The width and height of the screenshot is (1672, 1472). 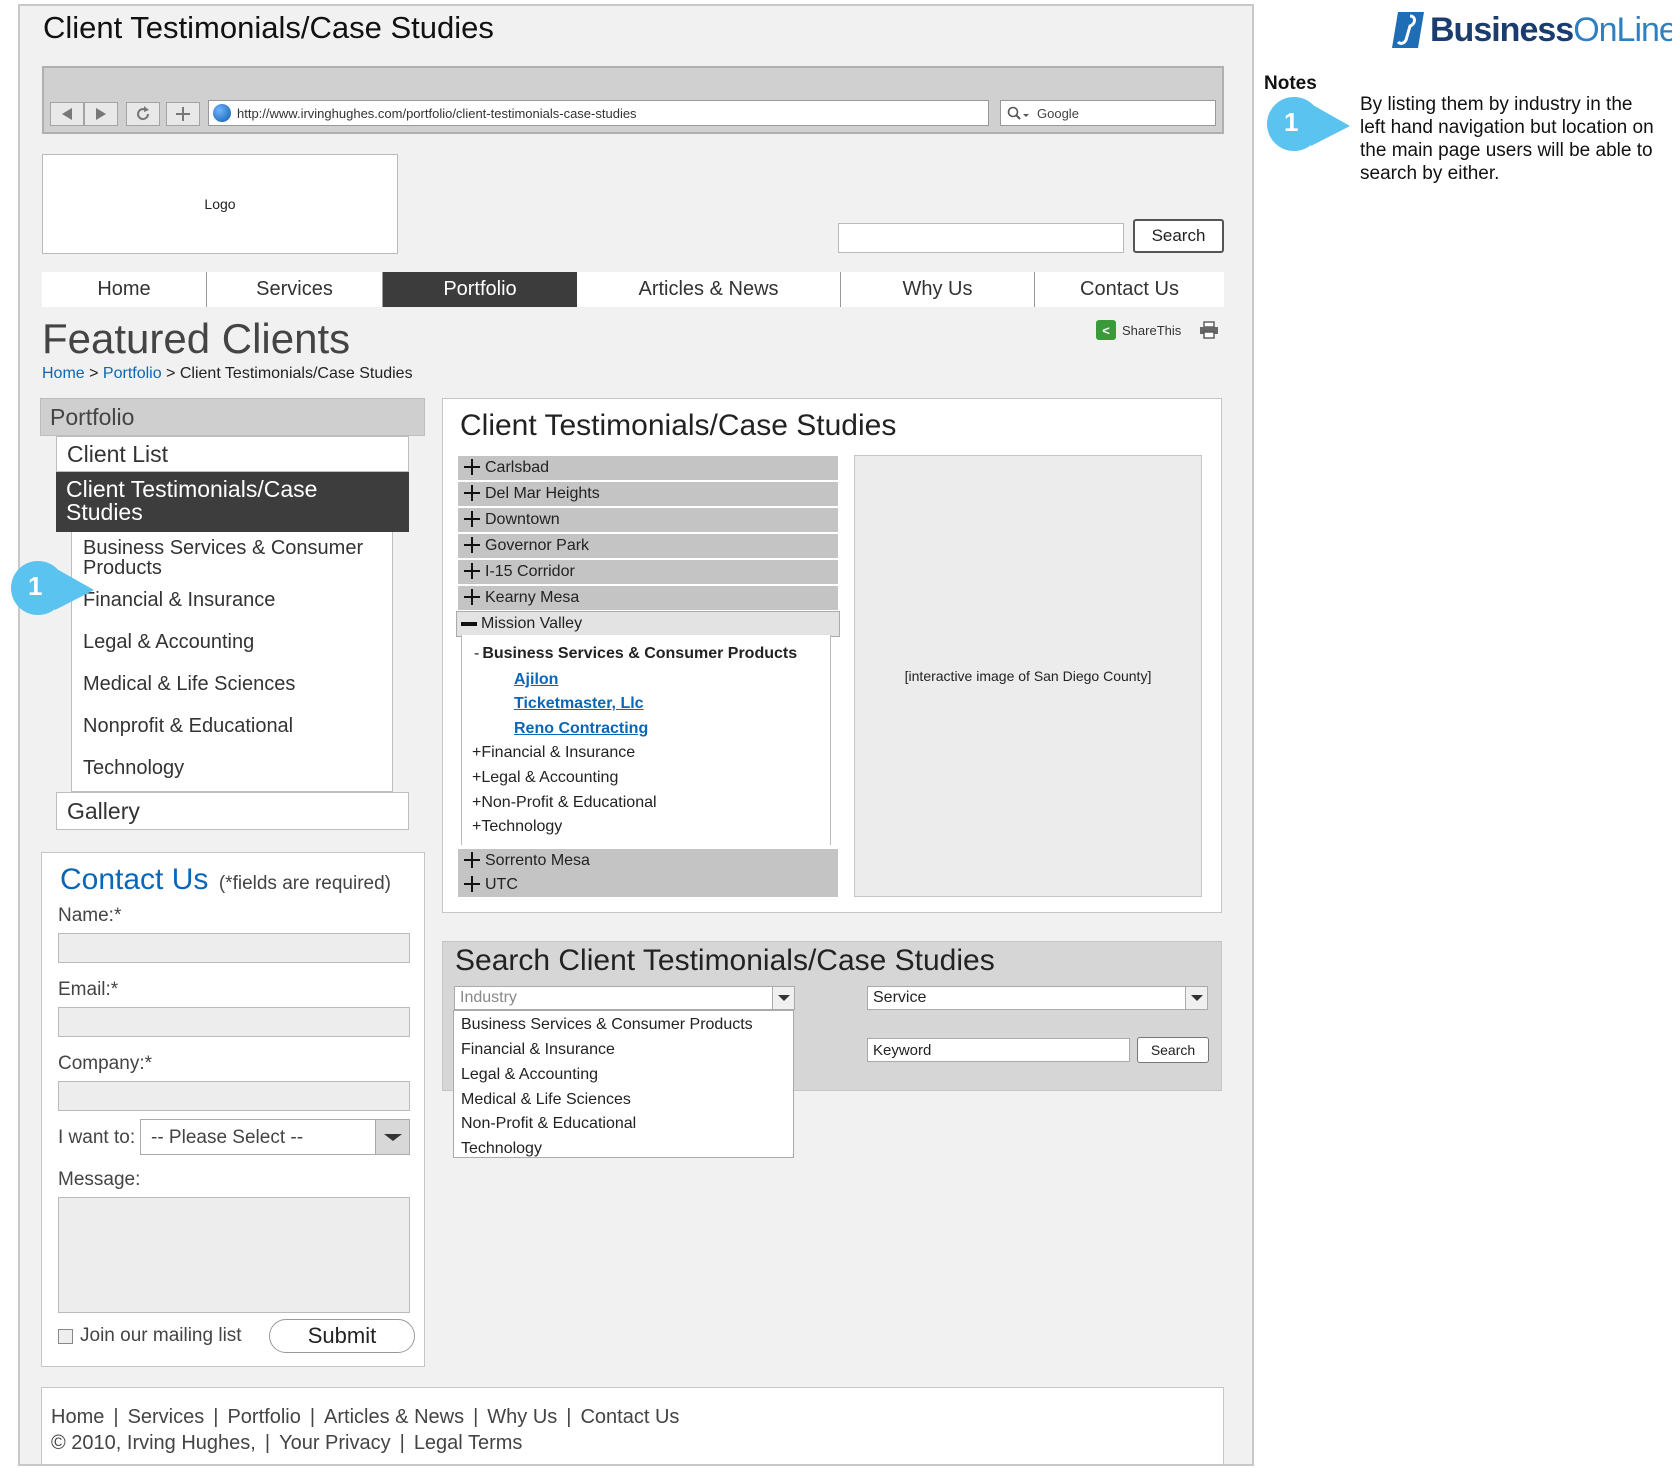 What do you see at coordinates (1178, 236) in the screenshot?
I see `site-search-button: Search` at bounding box center [1178, 236].